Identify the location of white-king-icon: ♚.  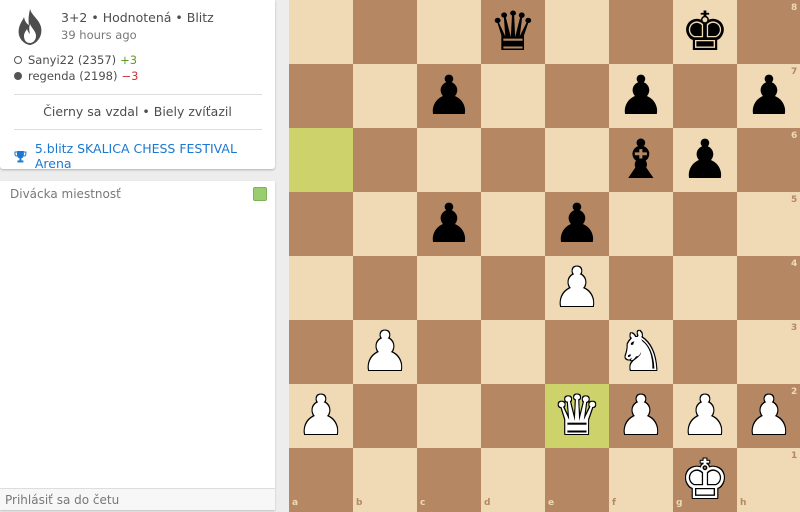
(705, 480).